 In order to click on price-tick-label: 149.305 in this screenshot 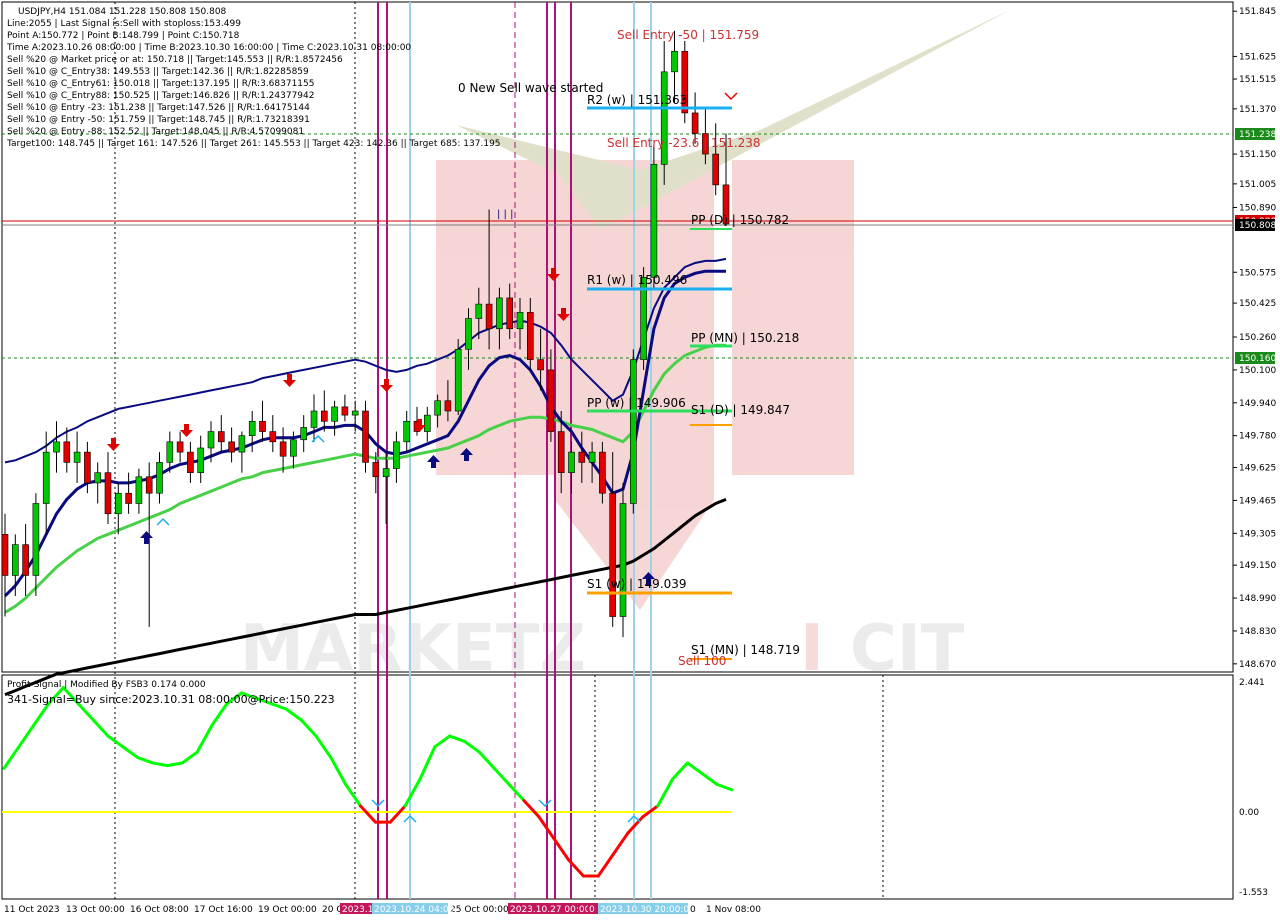, I will do `click(1257, 534)`.